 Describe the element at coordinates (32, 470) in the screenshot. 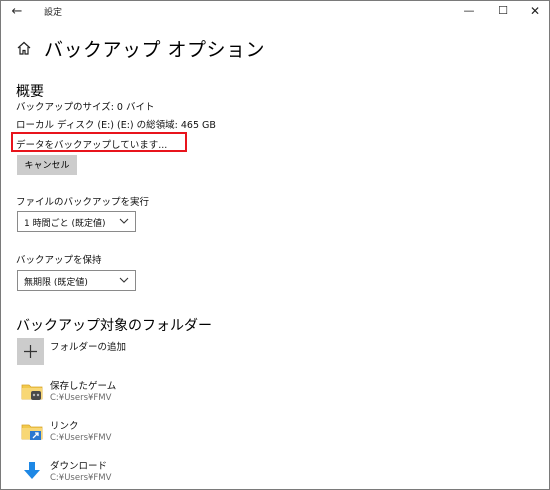

I see `download-icon` at that location.